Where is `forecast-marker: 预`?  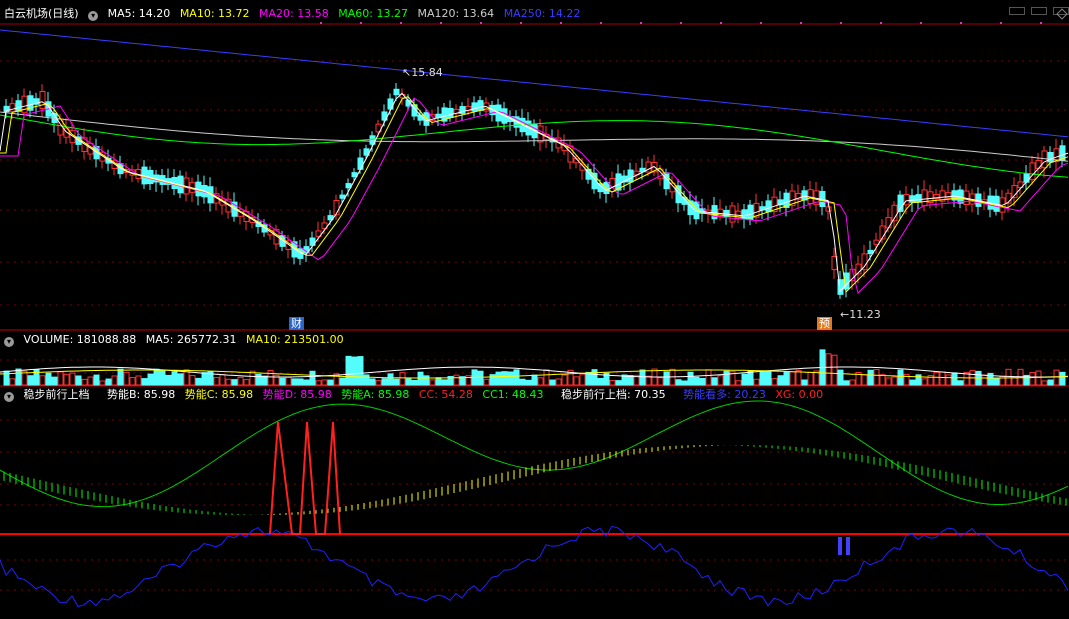
forecast-marker: 预 is located at coordinates (824, 323).